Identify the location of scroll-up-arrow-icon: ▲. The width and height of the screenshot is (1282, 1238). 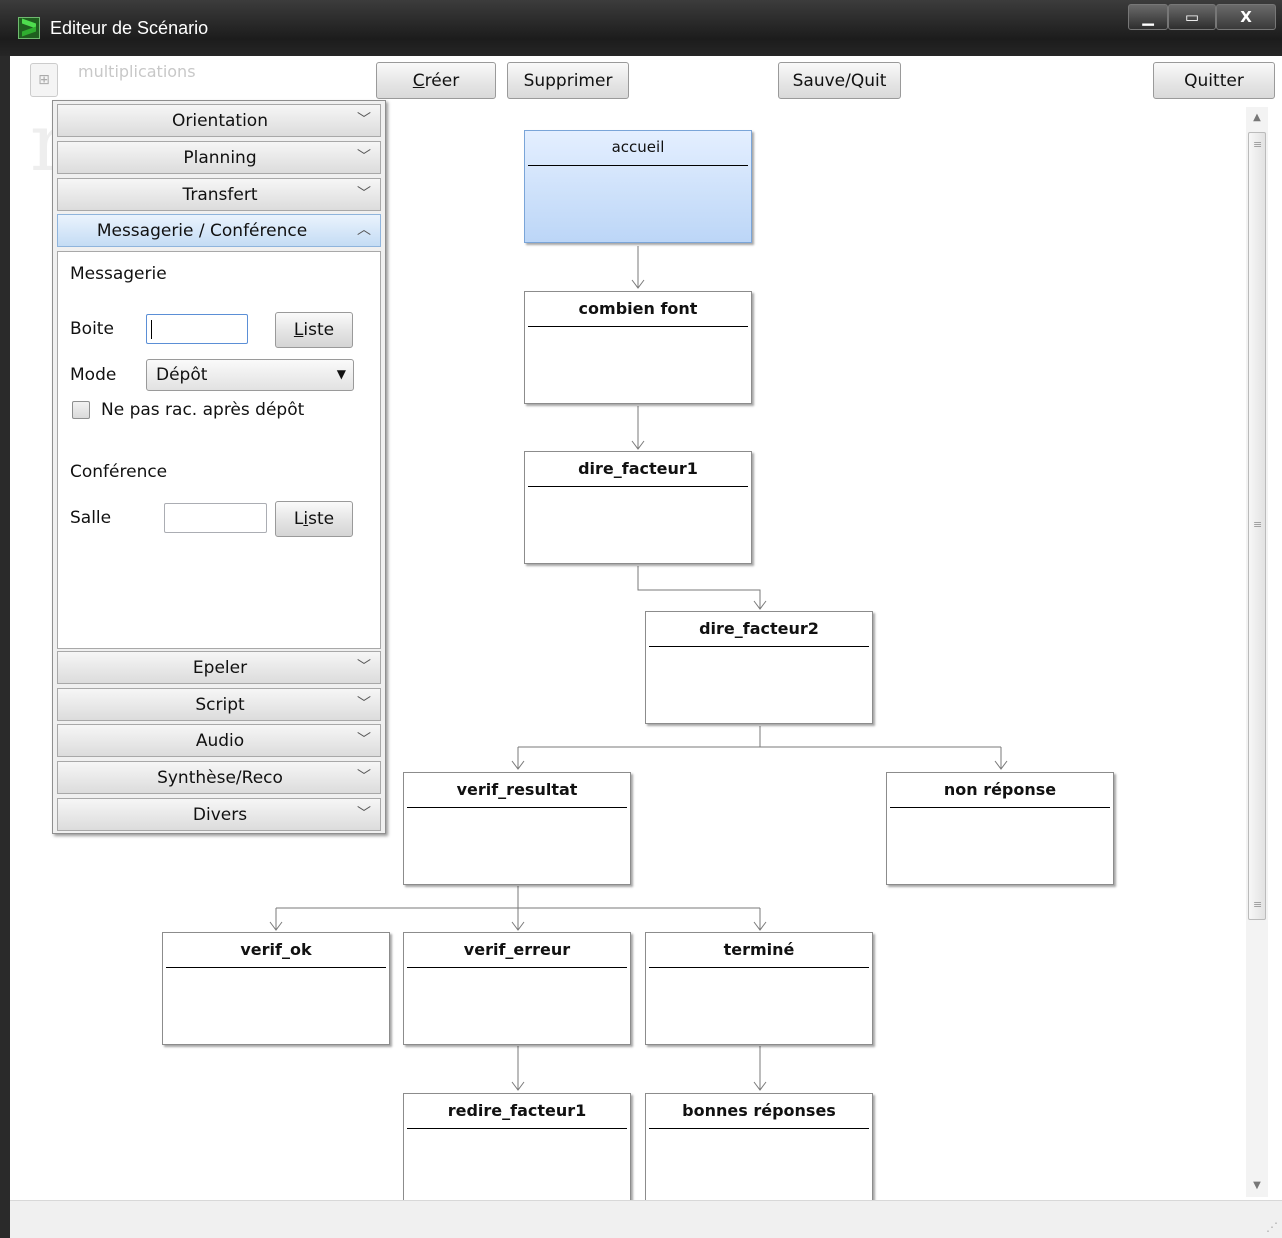
(1257, 118).